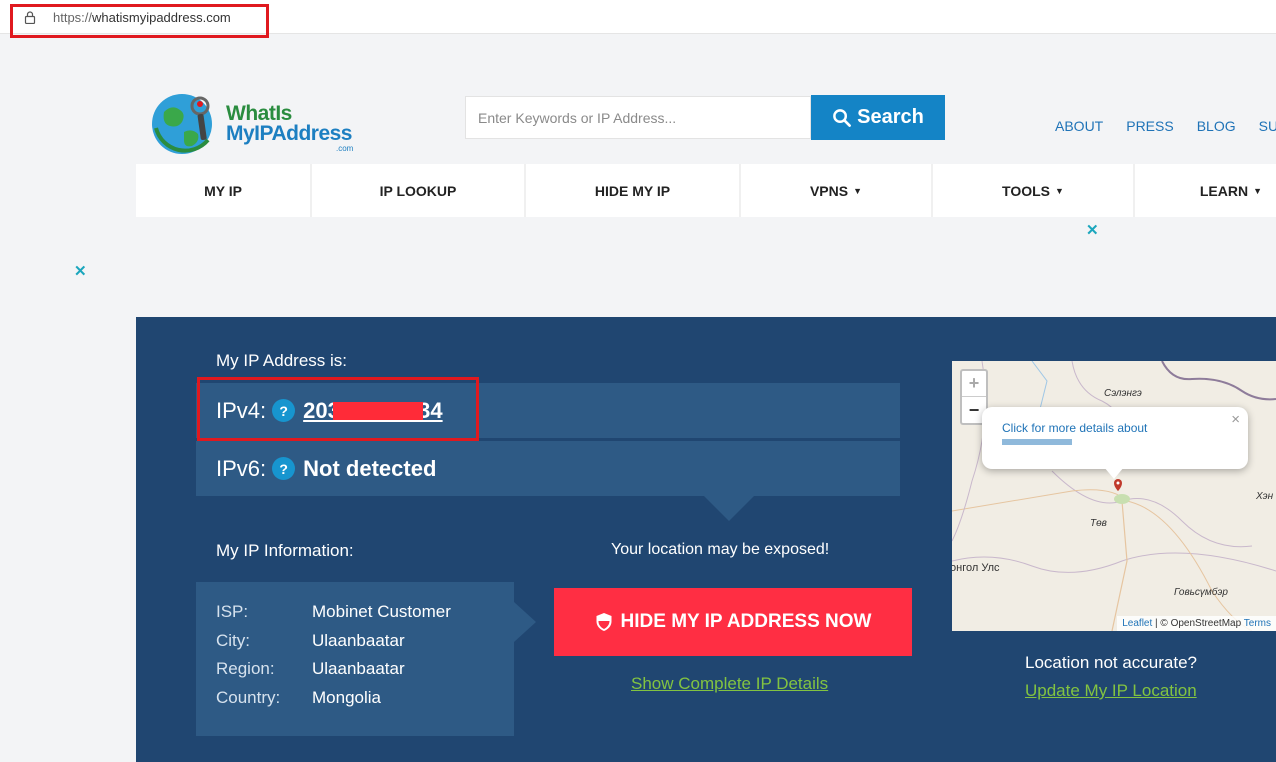  What do you see at coordinates (1265, 496) in the screenshot?
I see `map-label: Хэн` at bounding box center [1265, 496].